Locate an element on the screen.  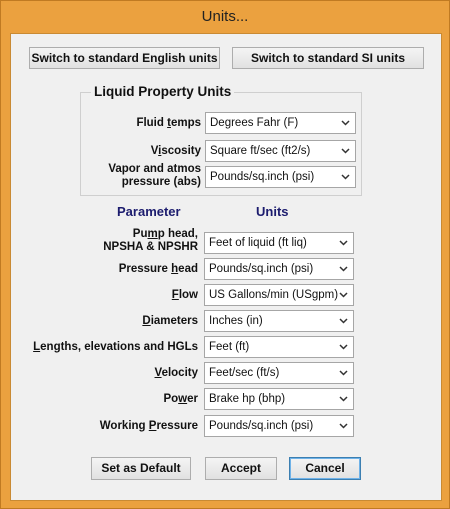
pump-head-select: Feet of liquid (ft liq) is located at coordinates (279, 243).